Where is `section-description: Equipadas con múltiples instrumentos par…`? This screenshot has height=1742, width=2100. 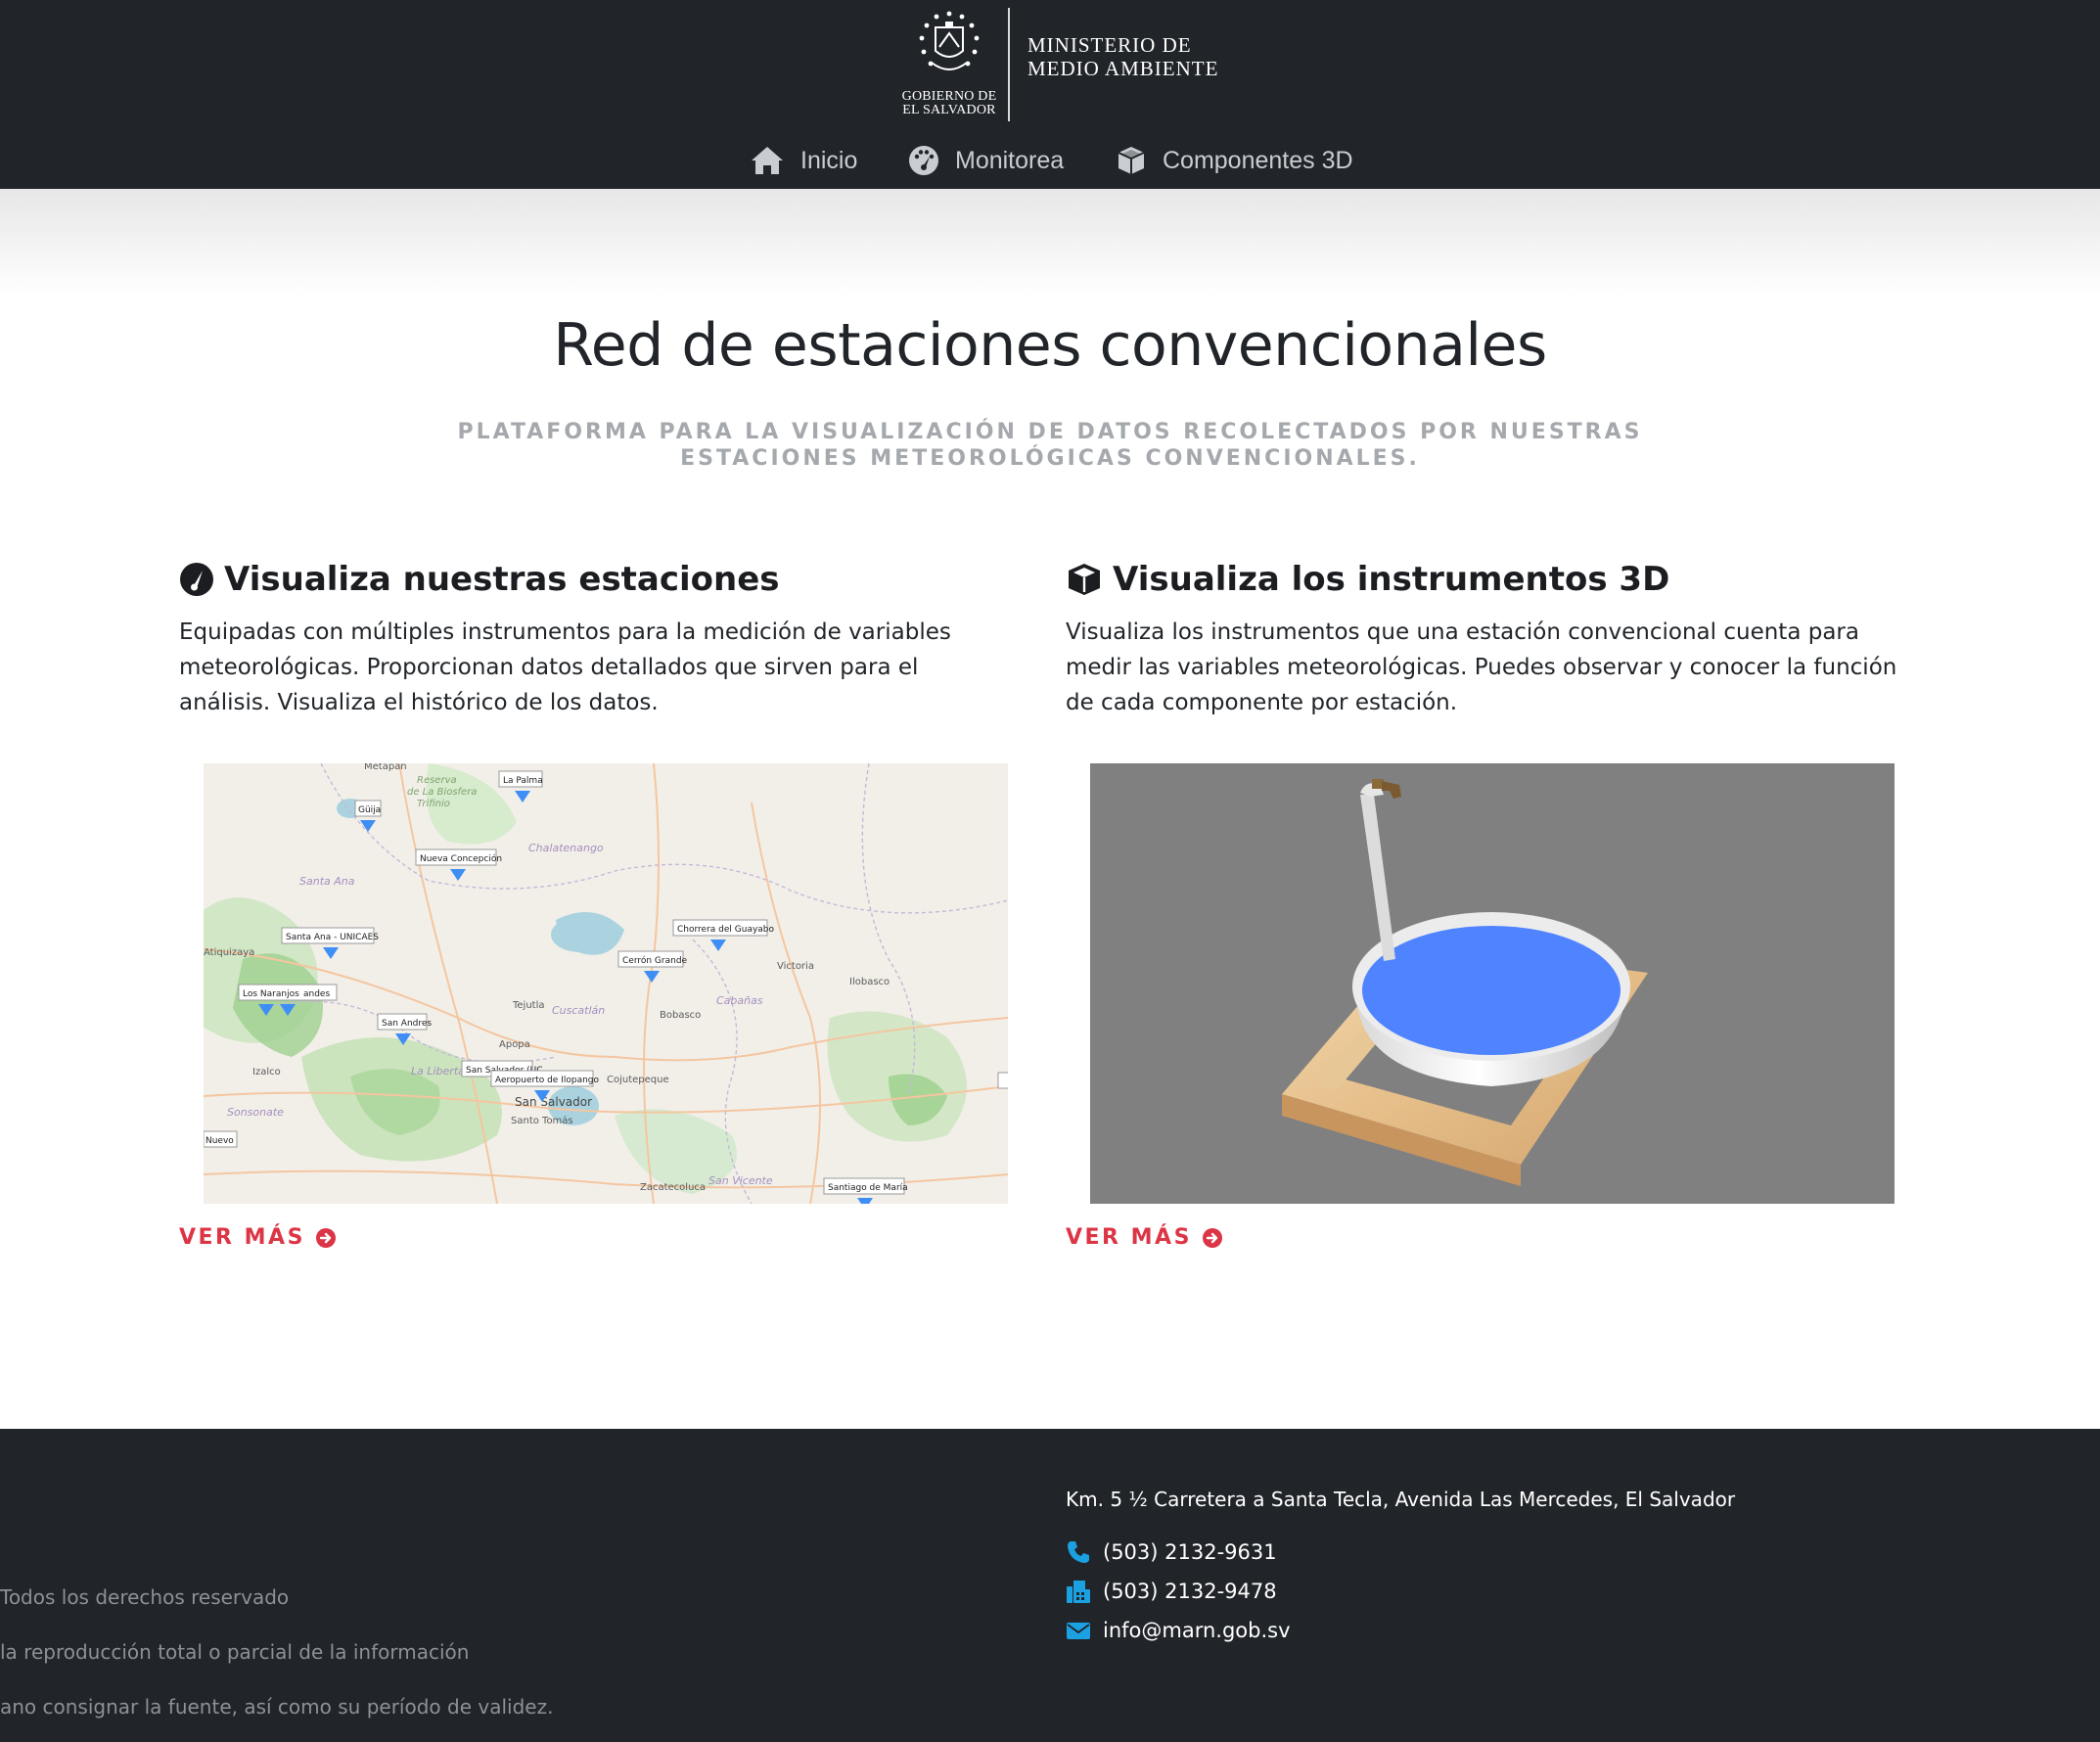
section-description: Equipadas con múltiples instrumentos par… is located at coordinates (565, 667).